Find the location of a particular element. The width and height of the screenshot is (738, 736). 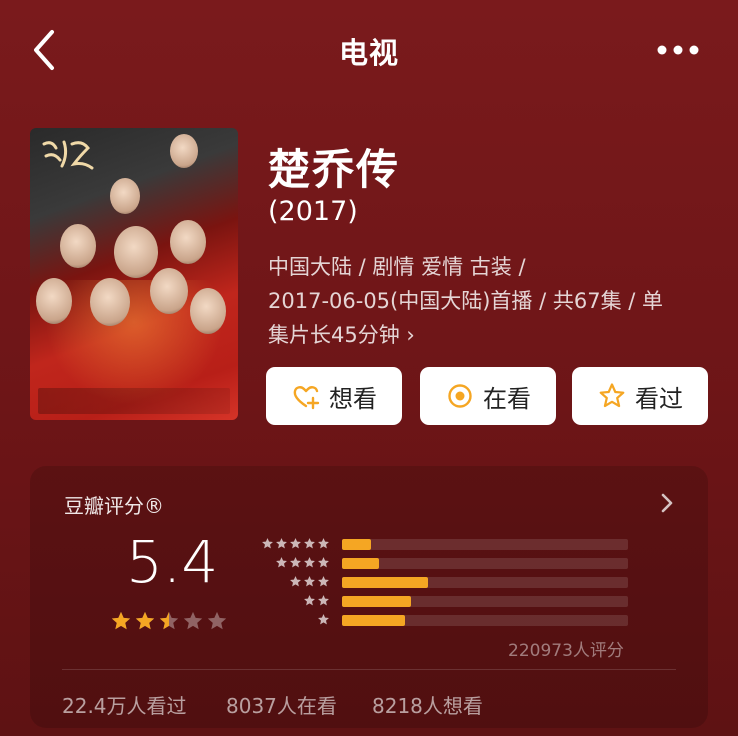

poster-logo is located at coordinates (68, 155).